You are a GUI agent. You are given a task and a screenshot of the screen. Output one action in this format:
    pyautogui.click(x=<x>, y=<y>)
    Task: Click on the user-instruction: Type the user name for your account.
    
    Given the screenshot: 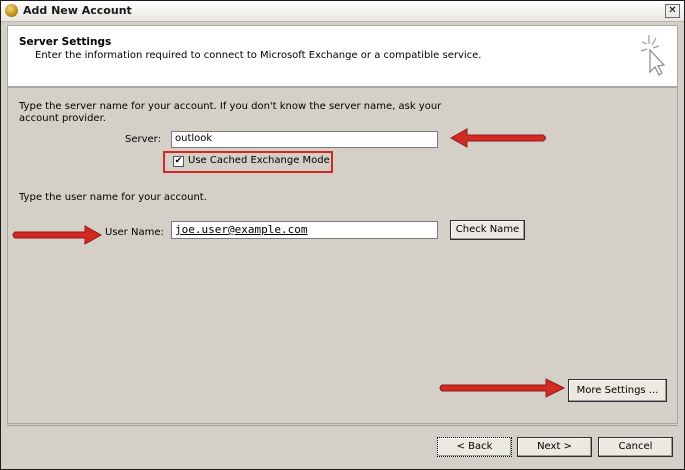 What is the action you would take?
    pyautogui.click(x=113, y=197)
    